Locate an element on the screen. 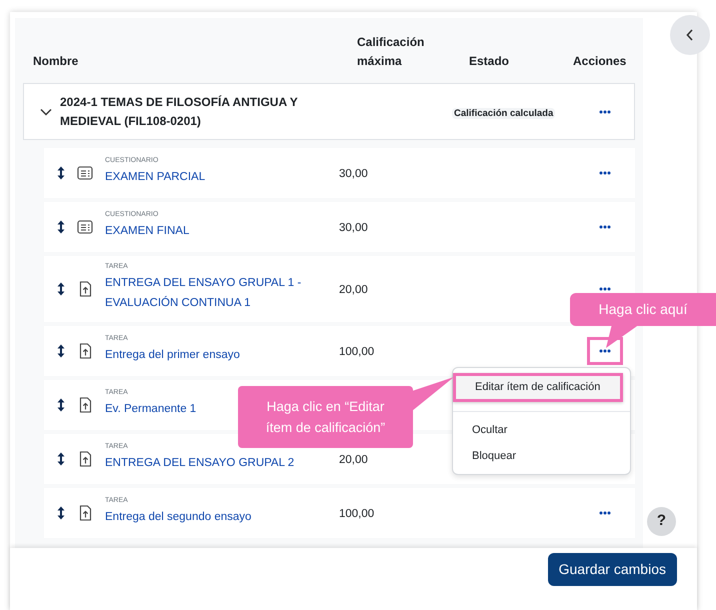  column-header: Nombre is located at coordinates (55, 61).